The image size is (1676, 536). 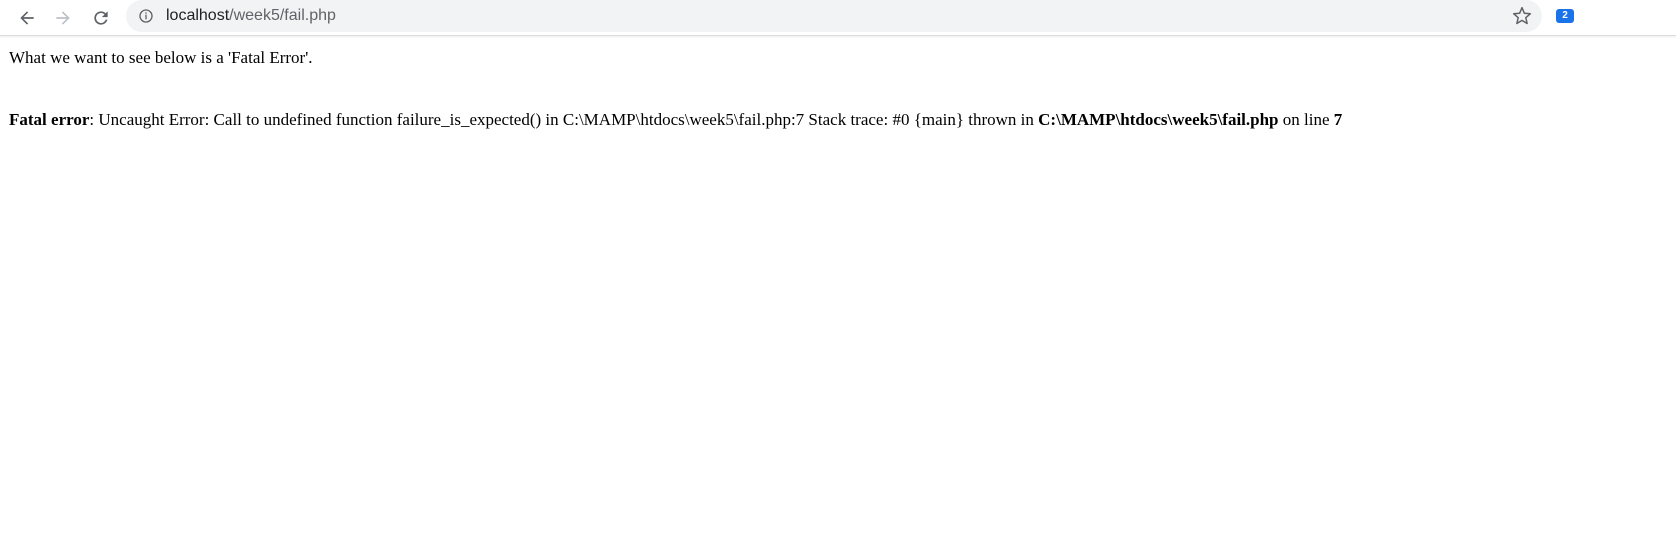 What do you see at coordinates (1158, 119) in the screenshot?
I see `error-file: C:\MAMP\htdocs\week5\fail.php` at bounding box center [1158, 119].